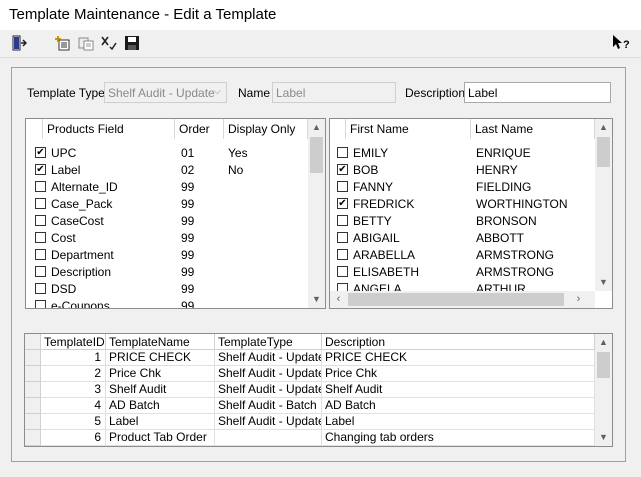  I want to click on template-description: Shelf Audit, so click(458, 390).